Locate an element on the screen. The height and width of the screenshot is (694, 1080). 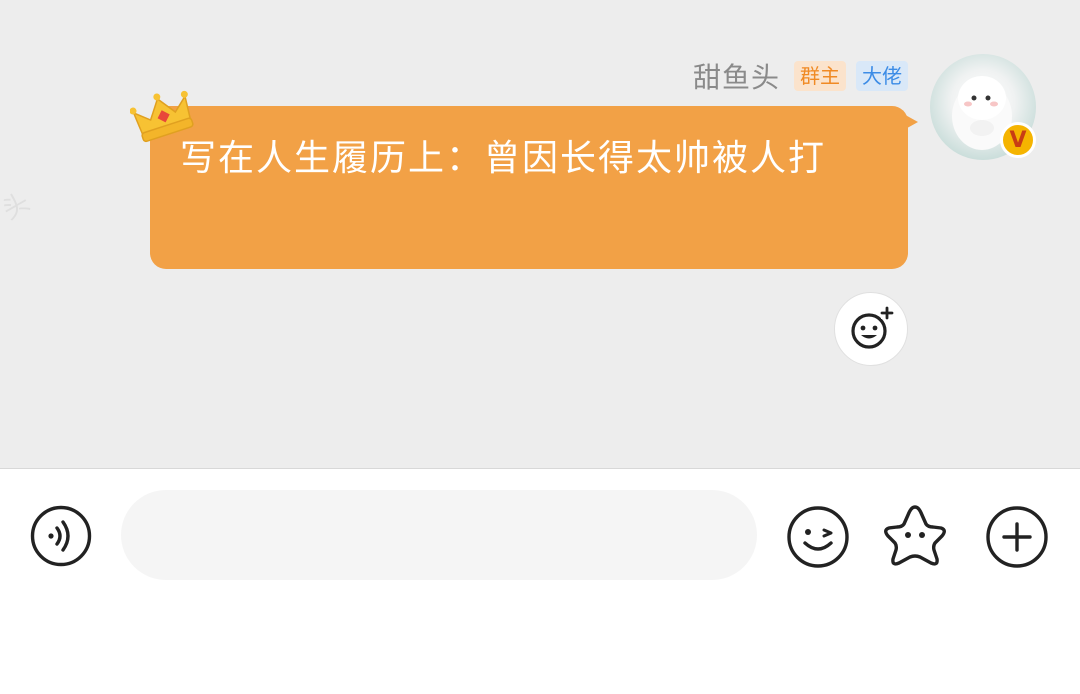
sticker-button is located at coordinates (915, 536).